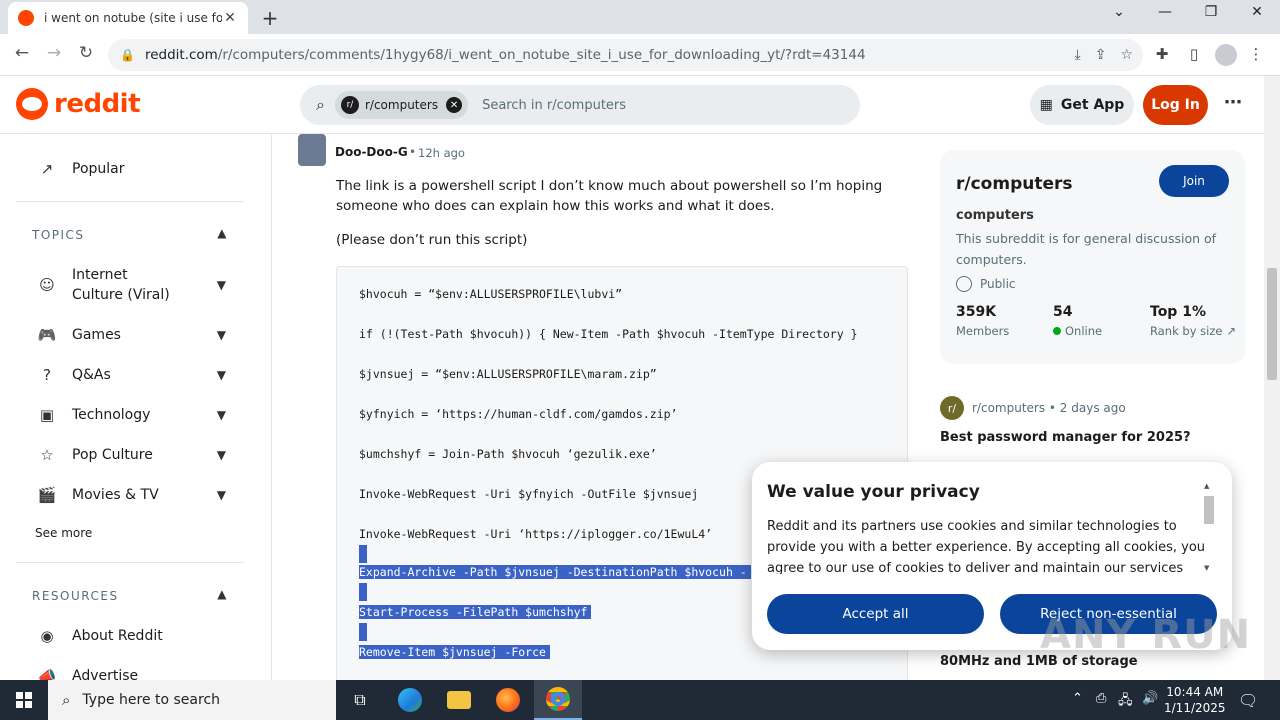 The width and height of the screenshot is (1280, 720). What do you see at coordinates (1193, 321) in the screenshot?
I see `rank-stat: Top 1% Rank by size ↗` at bounding box center [1193, 321].